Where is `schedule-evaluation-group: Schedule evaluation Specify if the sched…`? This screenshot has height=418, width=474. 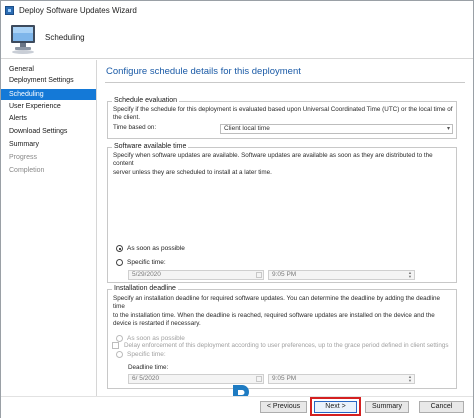
schedule-evaluation-group: Schedule evaluation Specify if the sched… is located at coordinates (282, 118).